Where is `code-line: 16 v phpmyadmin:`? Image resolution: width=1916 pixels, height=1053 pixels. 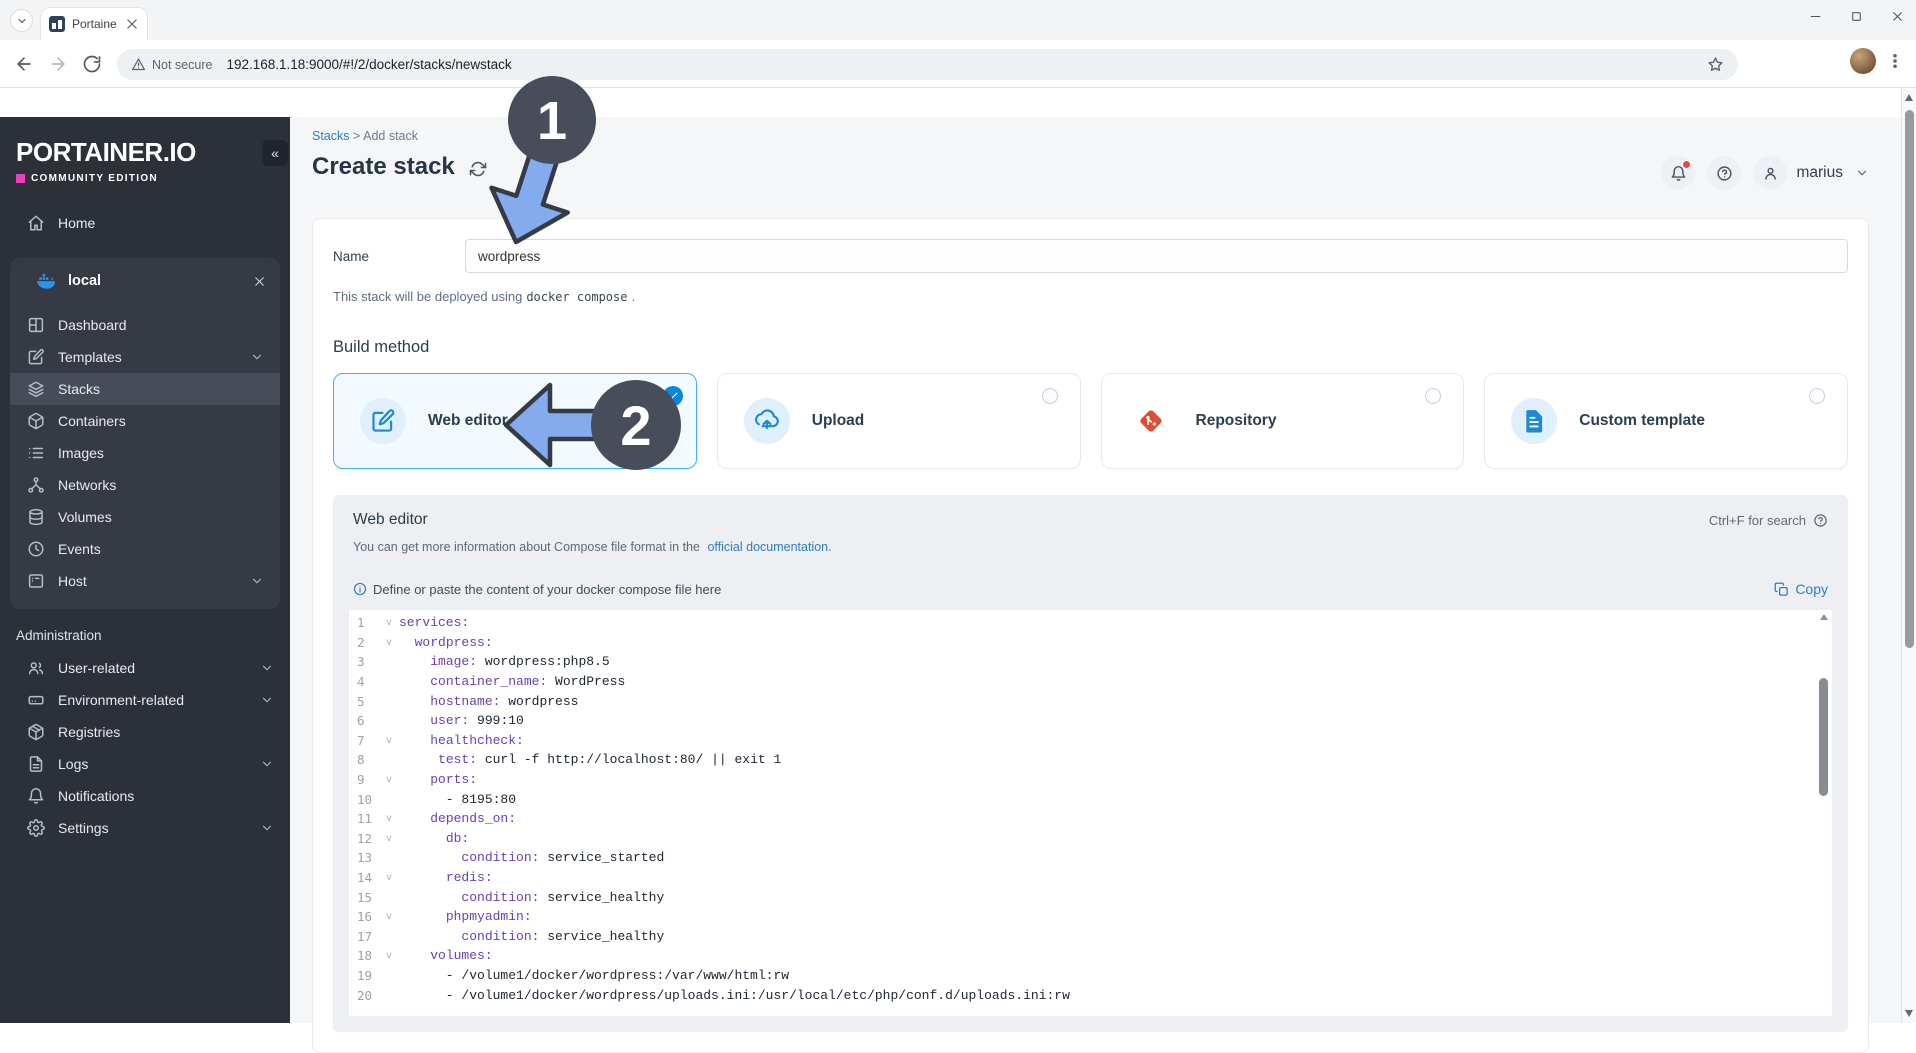
code-line: 16 v phpmyadmin: is located at coordinates (1090, 917).